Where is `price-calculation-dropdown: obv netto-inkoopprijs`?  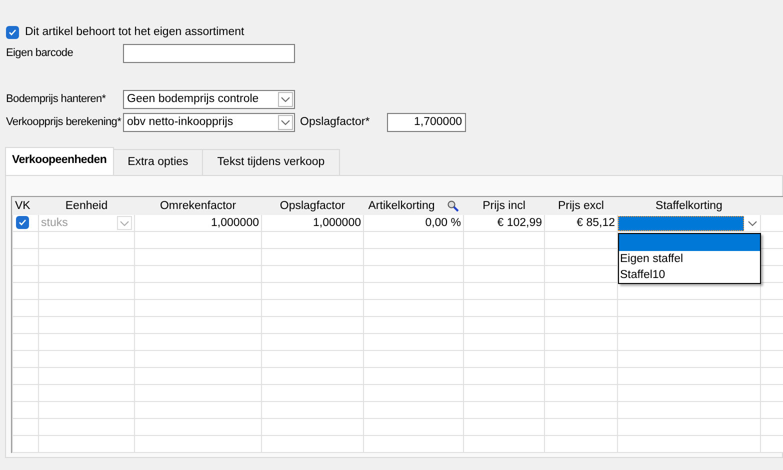 price-calculation-dropdown: obv netto-inkoopprijs is located at coordinates (209, 122).